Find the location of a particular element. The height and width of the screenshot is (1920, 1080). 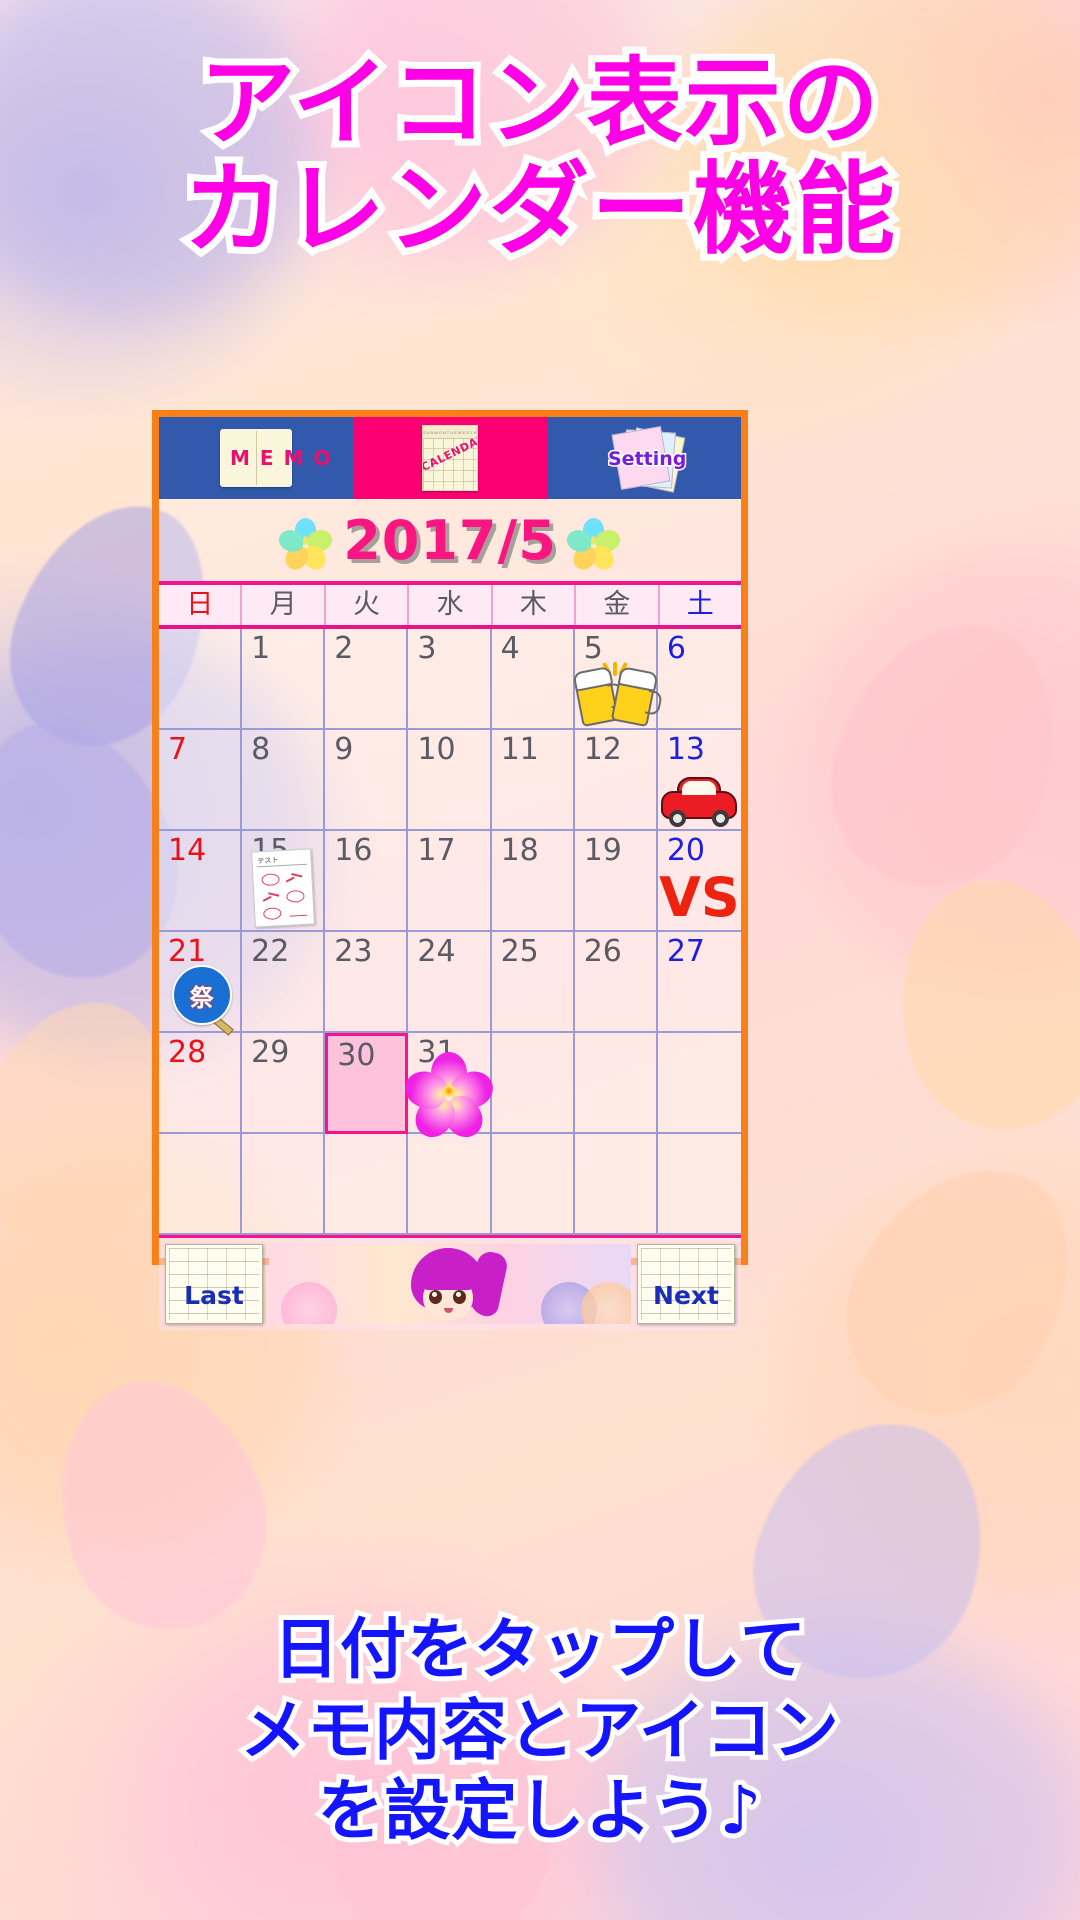

calendar-day-cell: 23 is located at coordinates (367, 982).